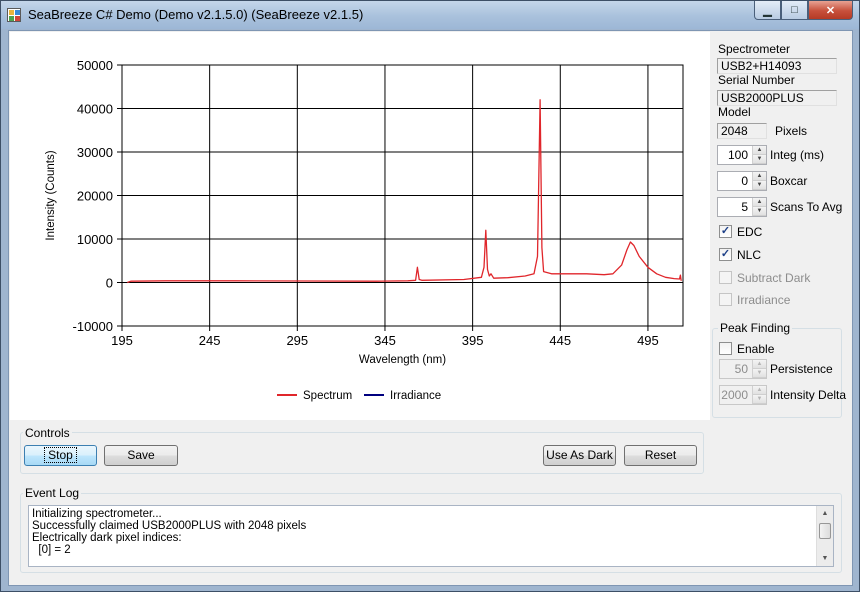  What do you see at coordinates (742, 131) in the screenshot?
I see `pixels-value-field: 2048` at bounding box center [742, 131].